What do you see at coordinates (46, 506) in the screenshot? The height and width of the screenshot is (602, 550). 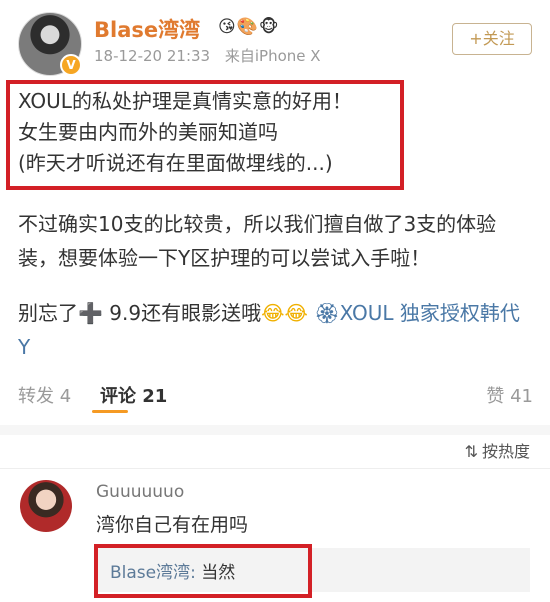 I see `commenter-avatar` at bounding box center [46, 506].